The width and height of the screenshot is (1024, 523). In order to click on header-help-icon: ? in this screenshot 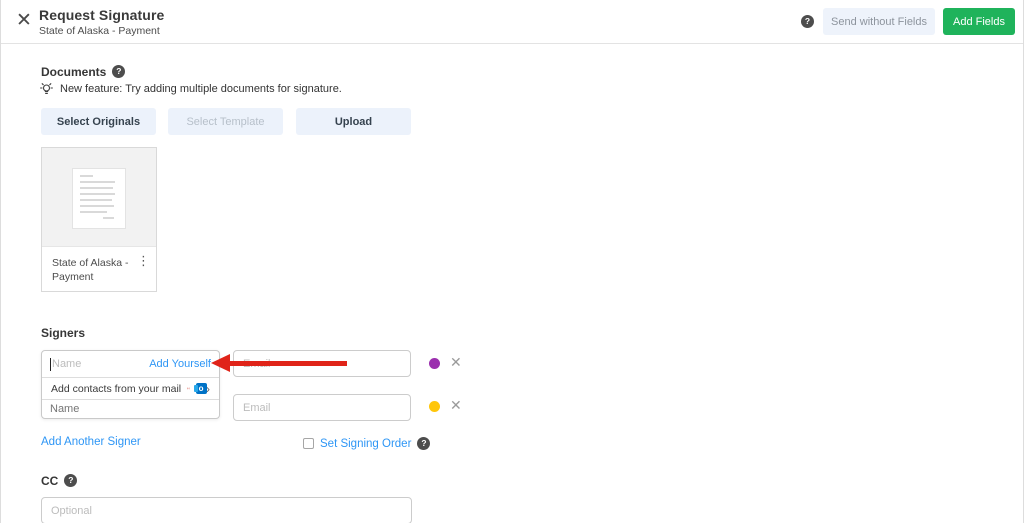, I will do `click(807, 21)`.